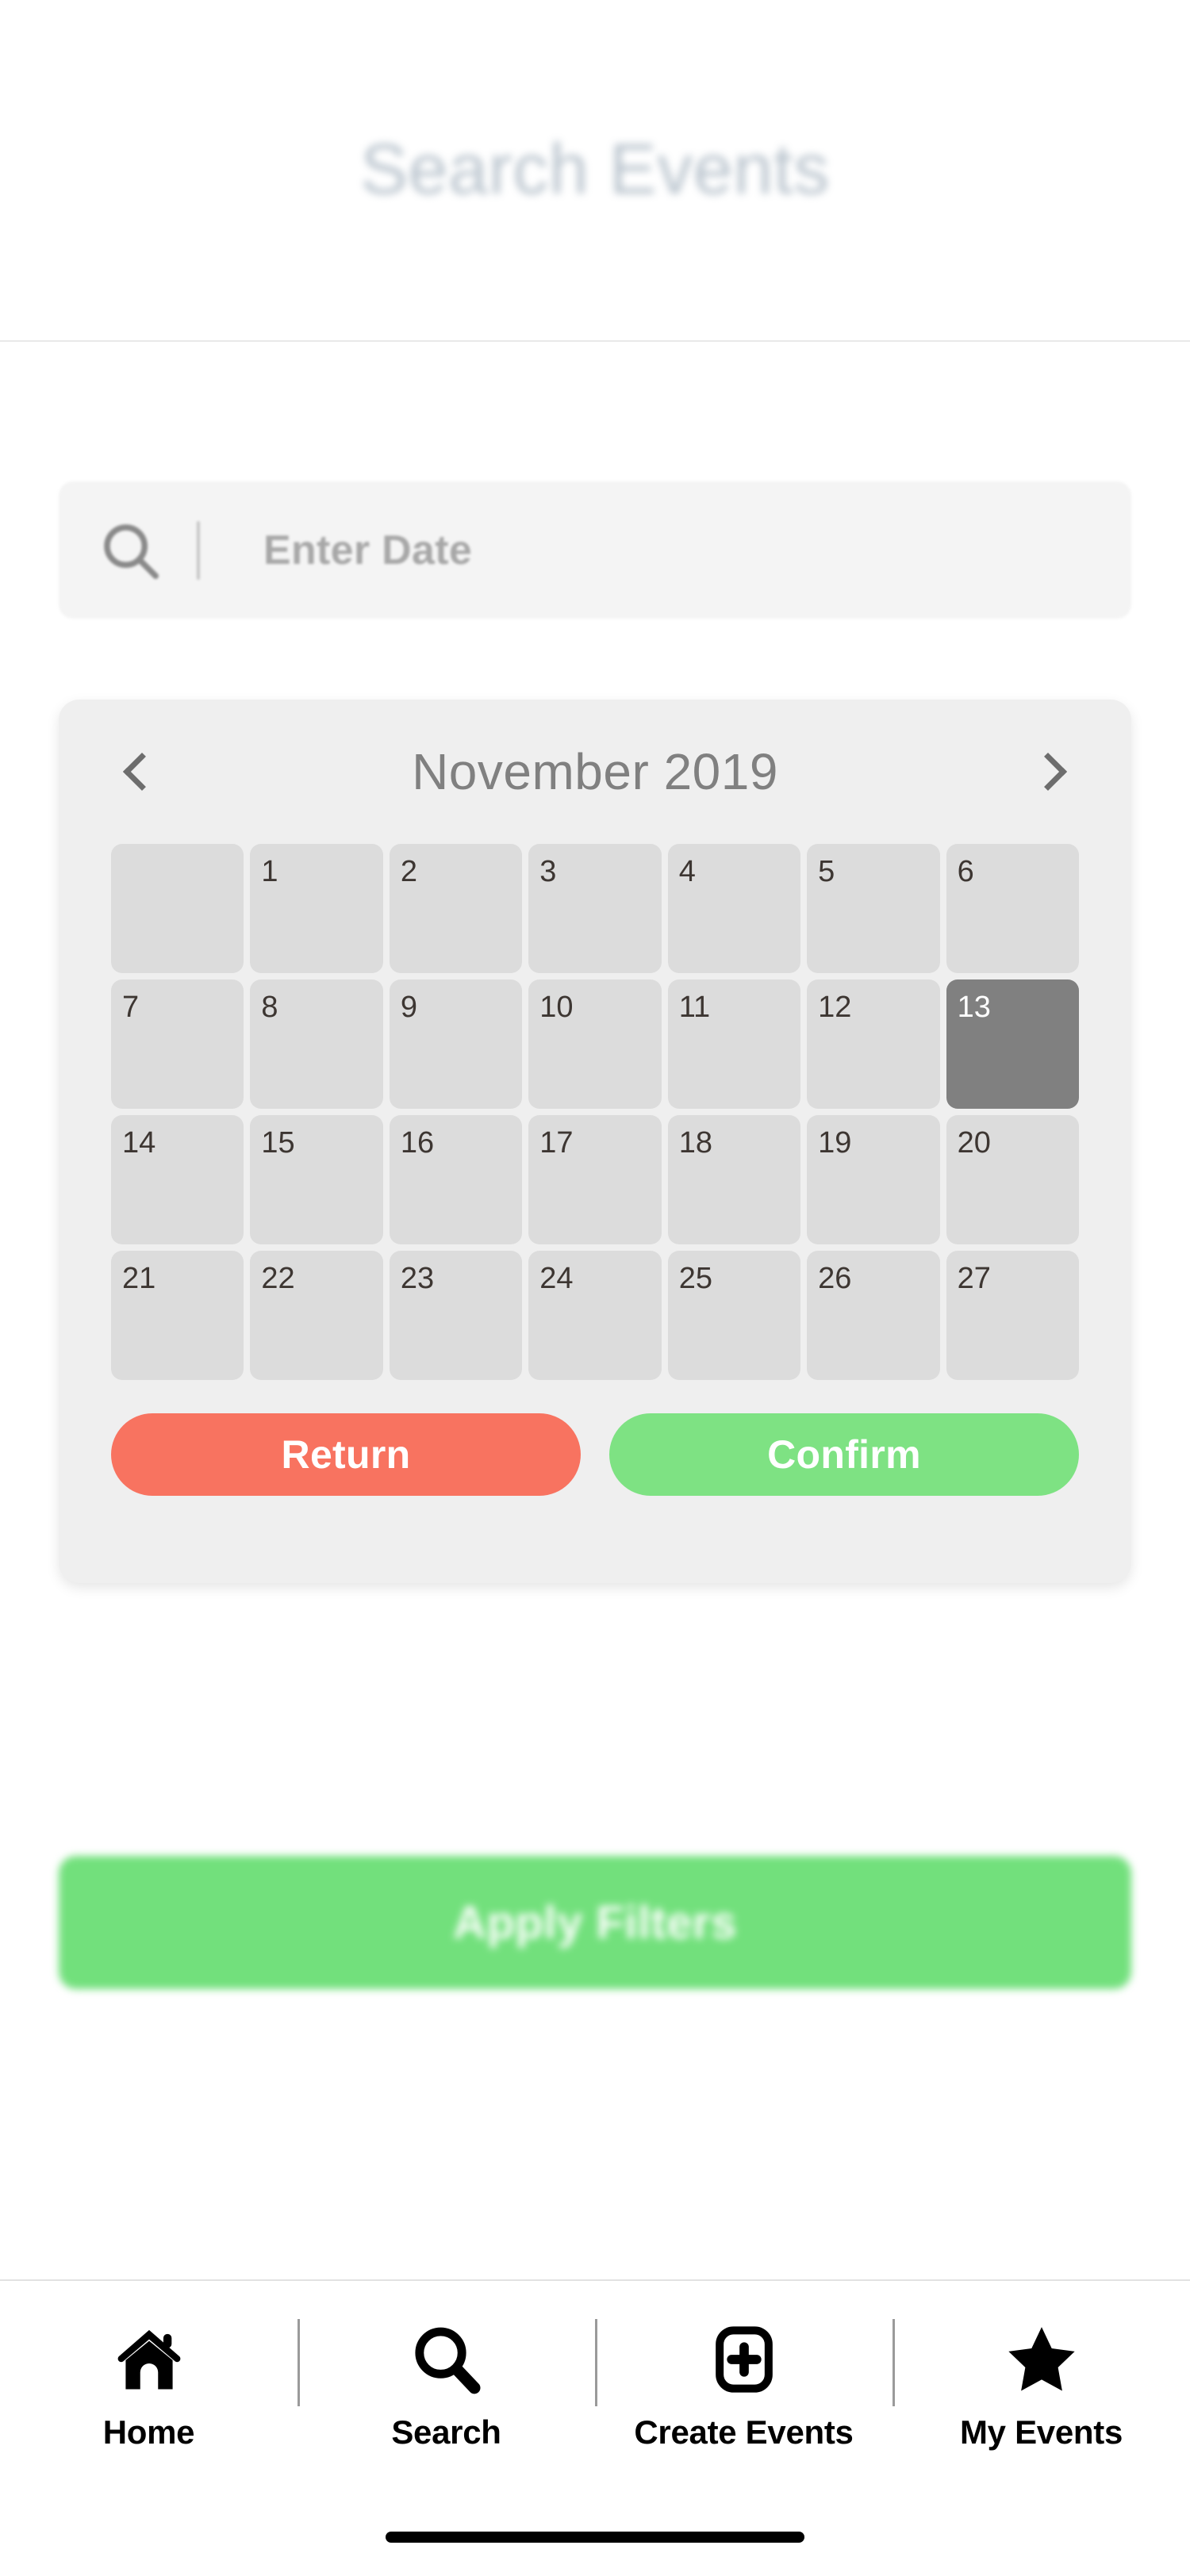 The height and width of the screenshot is (2576, 1190). Describe the element at coordinates (1012, 1044) in the screenshot. I see `calendar-cell-selected: 13` at that location.